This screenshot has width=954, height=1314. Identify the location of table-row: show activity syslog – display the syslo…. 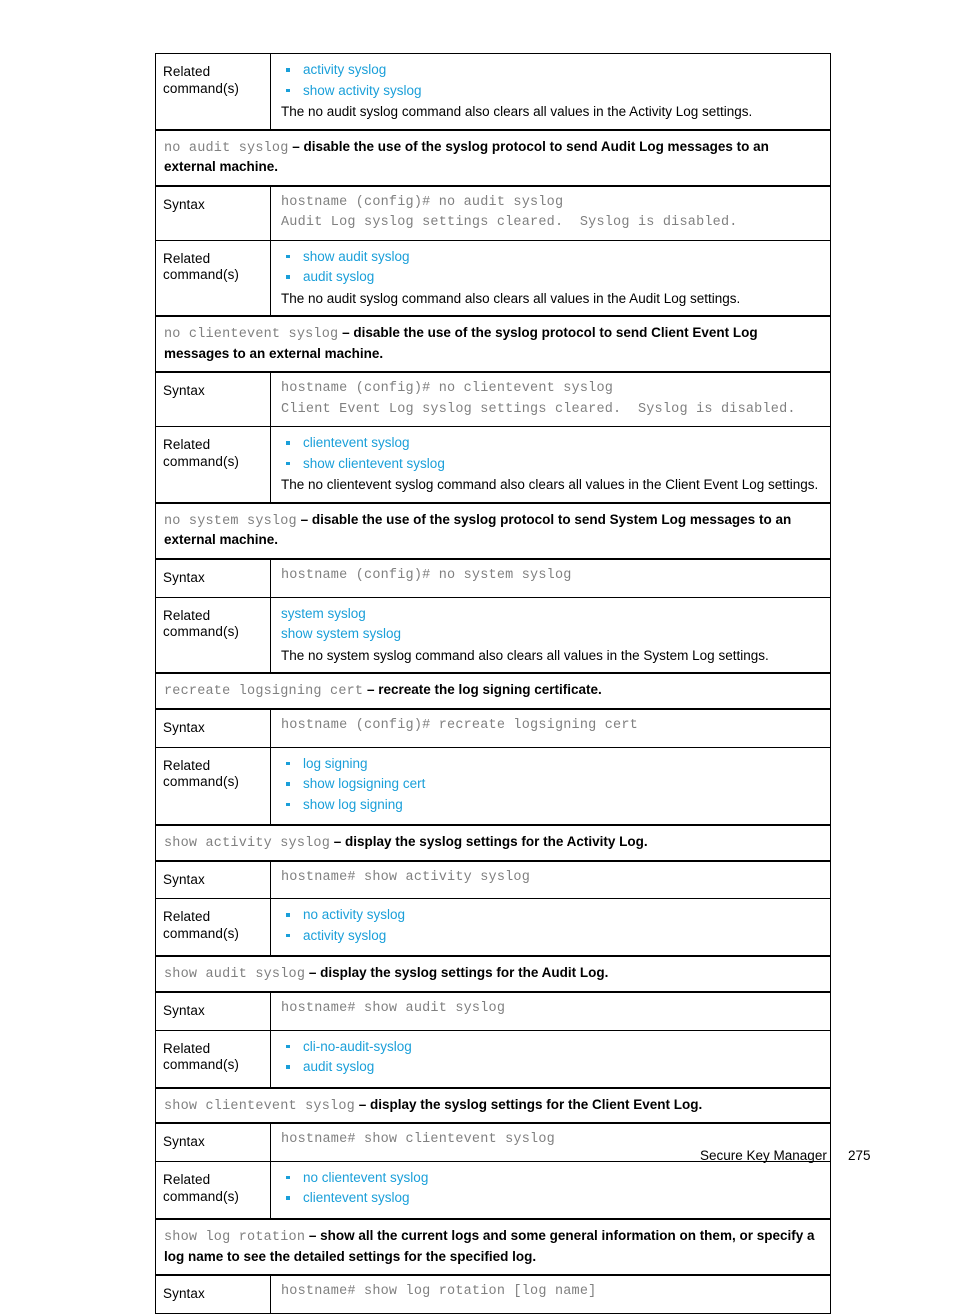
(493, 843).